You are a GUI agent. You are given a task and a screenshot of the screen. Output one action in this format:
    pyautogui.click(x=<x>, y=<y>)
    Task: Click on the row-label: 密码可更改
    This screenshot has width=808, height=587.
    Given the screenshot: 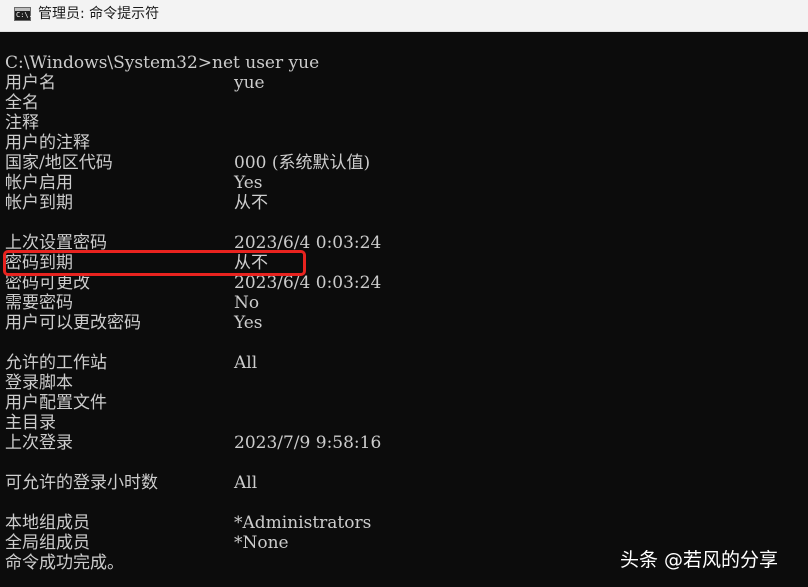 What is the action you would take?
    pyautogui.click(x=47, y=283)
    